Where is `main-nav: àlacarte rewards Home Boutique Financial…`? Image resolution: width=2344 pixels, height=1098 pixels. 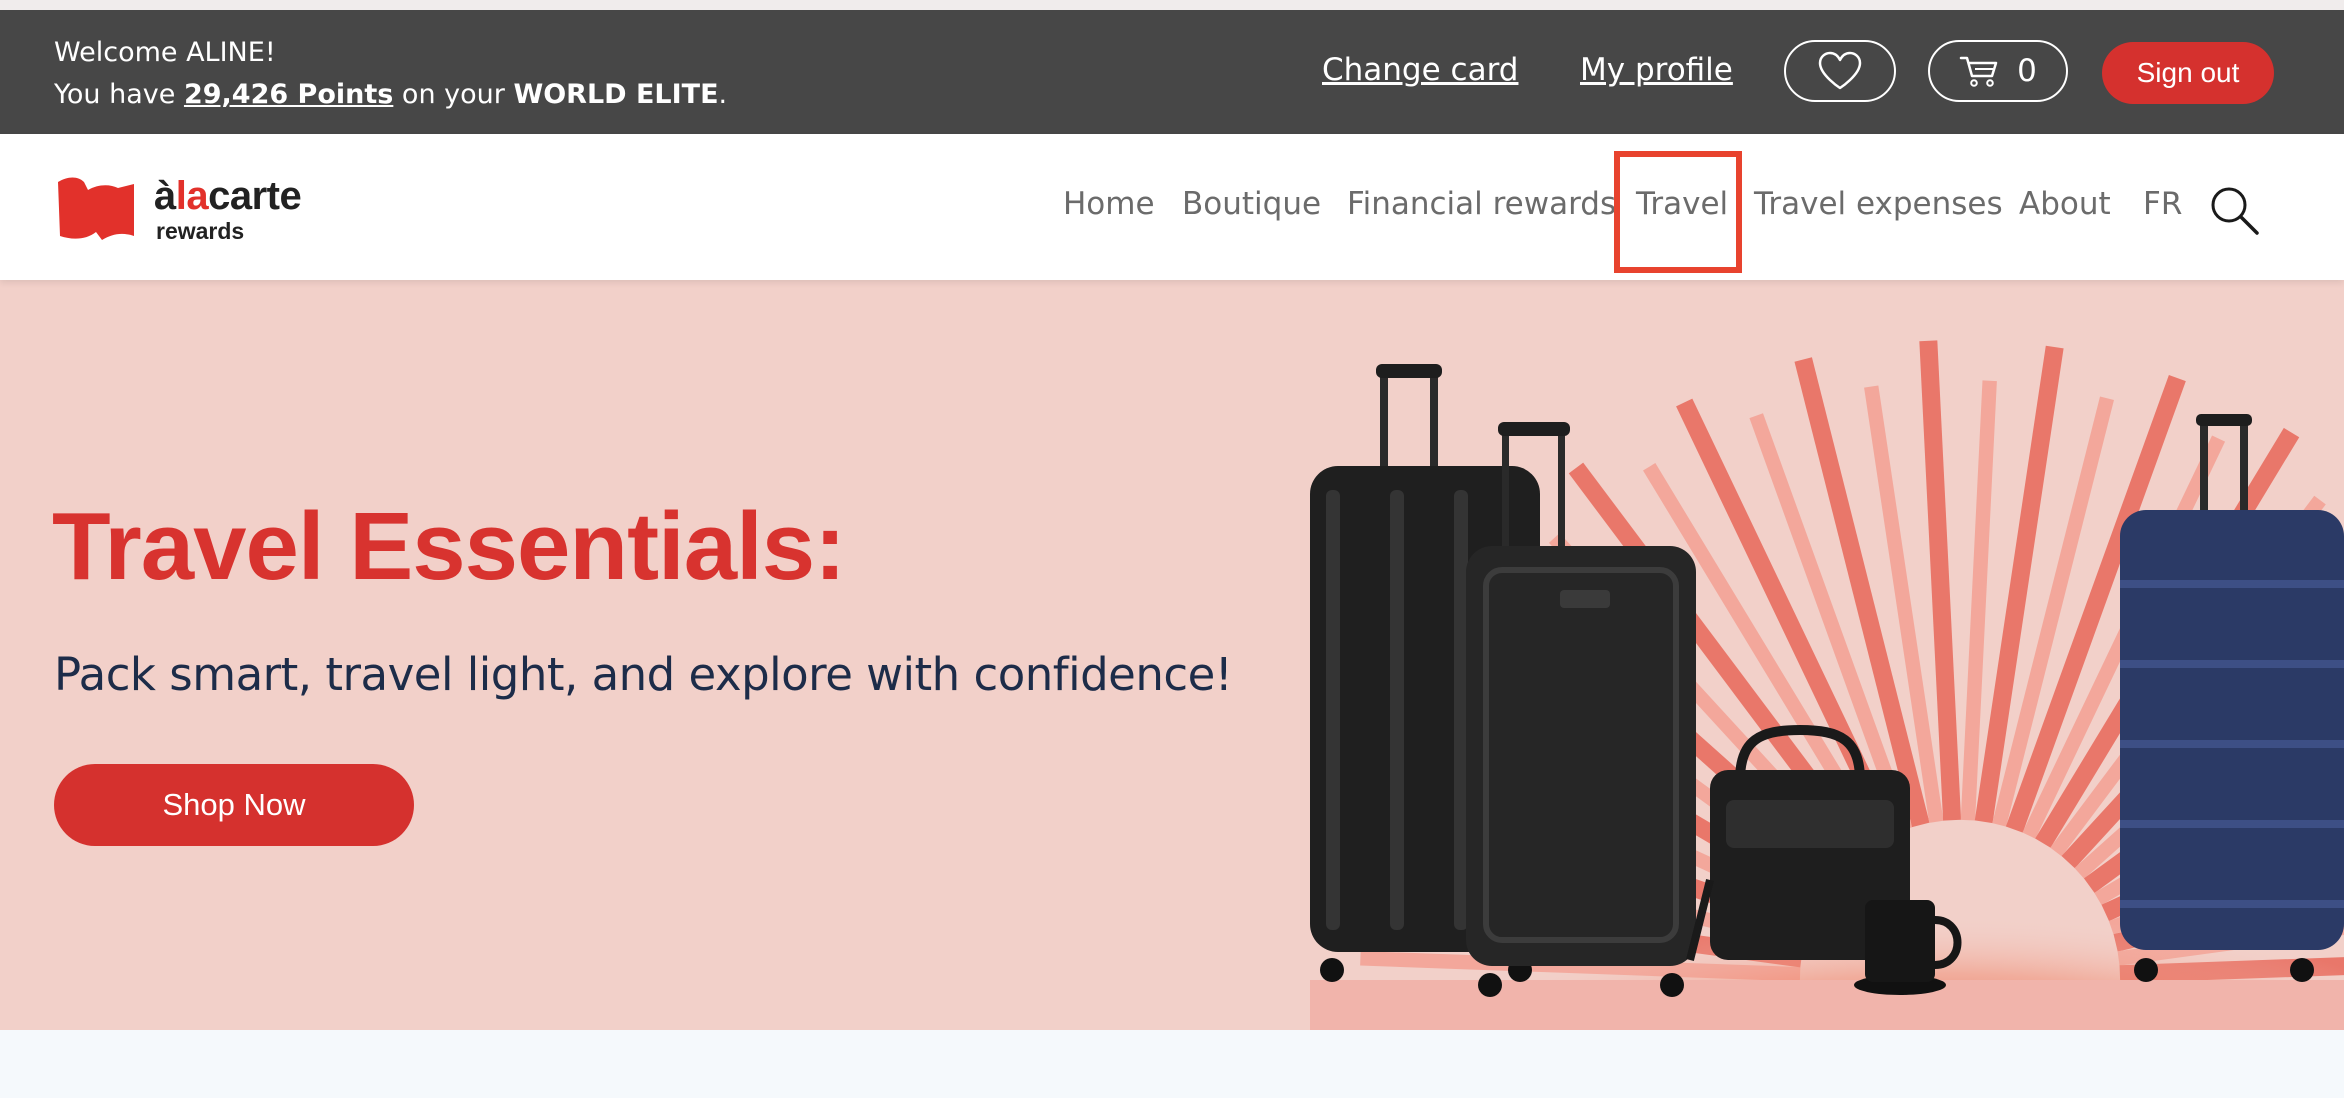 main-nav: àlacarte rewards Home Boutique Financial… is located at coordinates (1172, 207).